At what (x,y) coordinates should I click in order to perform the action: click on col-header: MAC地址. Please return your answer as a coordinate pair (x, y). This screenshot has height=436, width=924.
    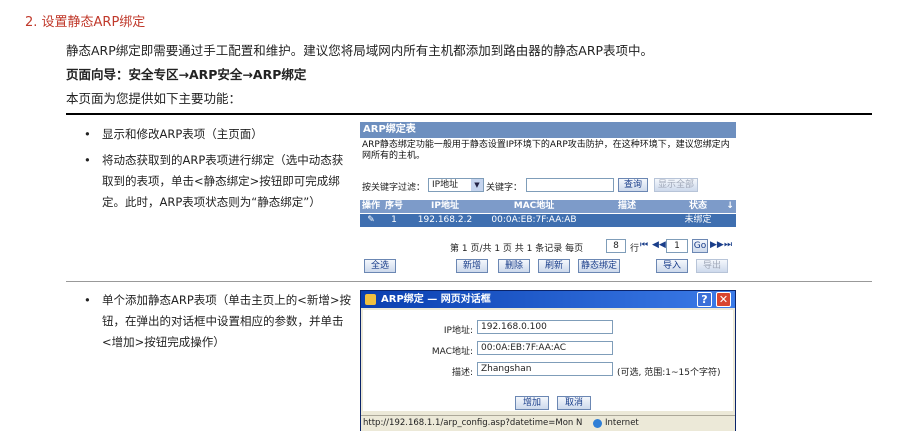
    Looking at the image, I should click on (534, 206).